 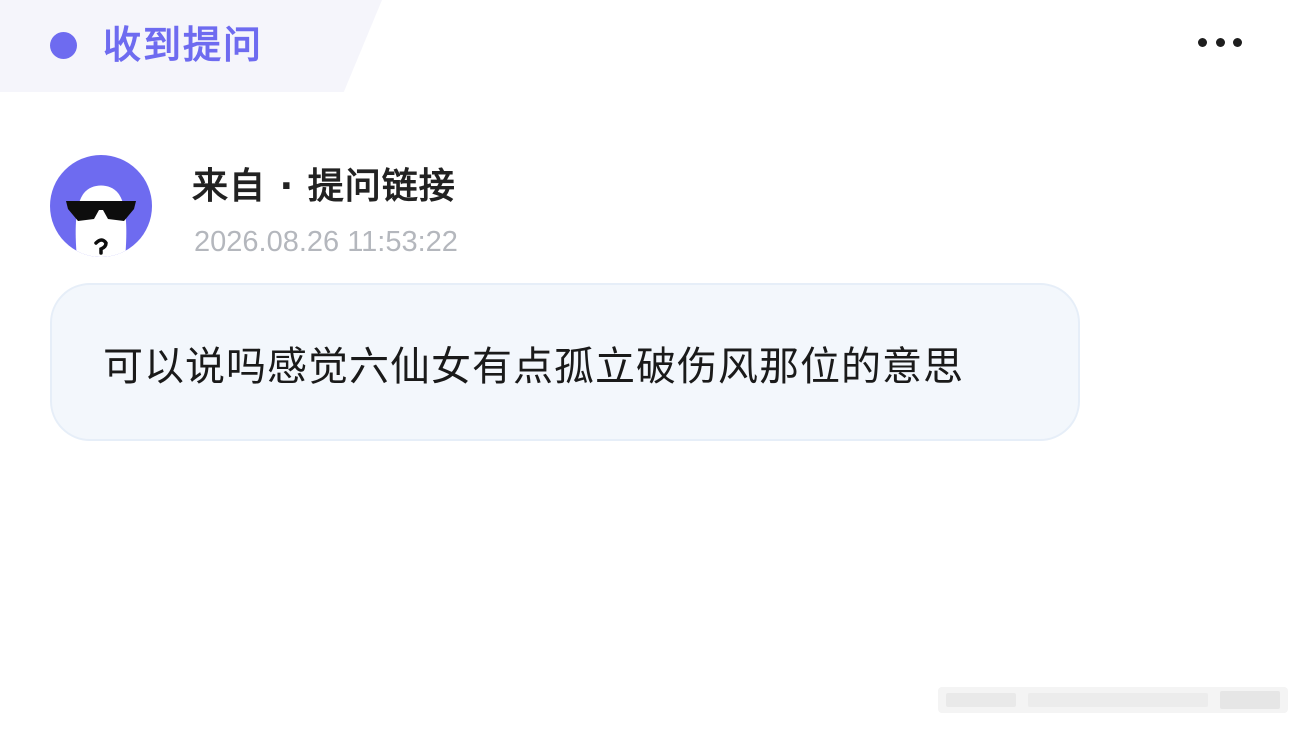 I want to click on avatar, so click(x=101, y=206).